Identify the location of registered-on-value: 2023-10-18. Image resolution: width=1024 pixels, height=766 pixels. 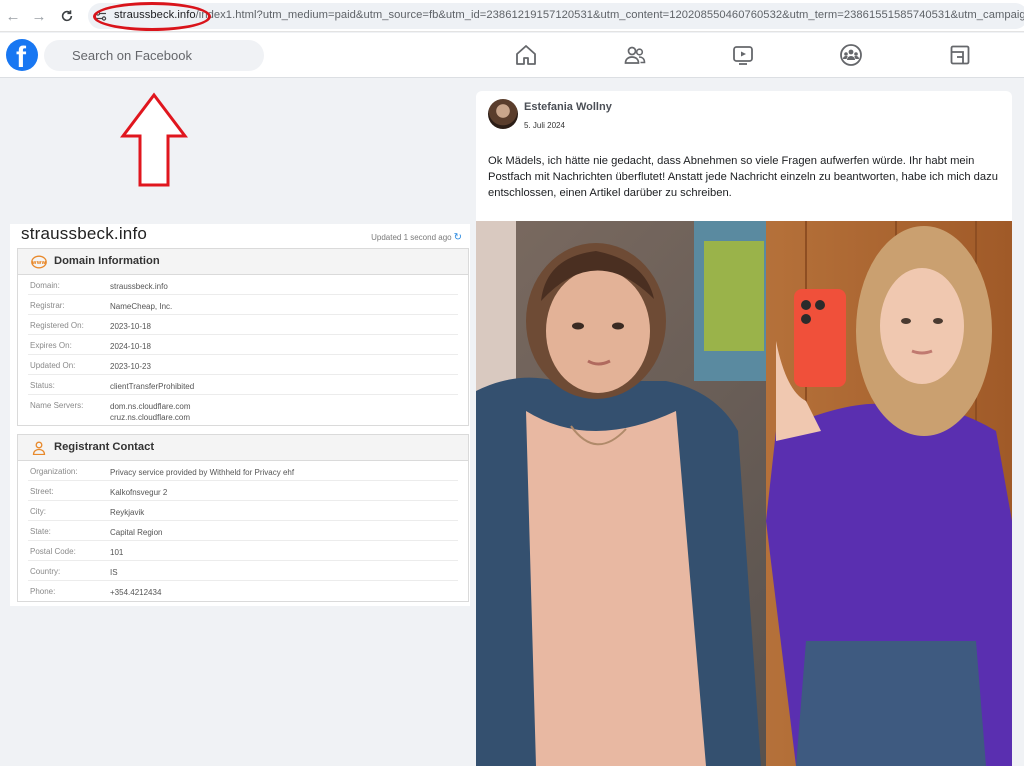
(130, 326).